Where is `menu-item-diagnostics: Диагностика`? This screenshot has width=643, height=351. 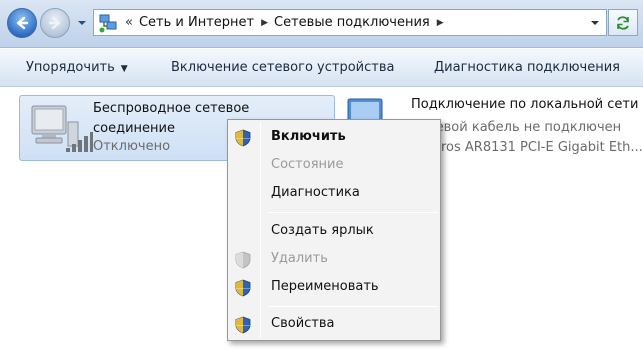 menu-item-diagnostics: Диагностика is located at coordinates (334, 194).